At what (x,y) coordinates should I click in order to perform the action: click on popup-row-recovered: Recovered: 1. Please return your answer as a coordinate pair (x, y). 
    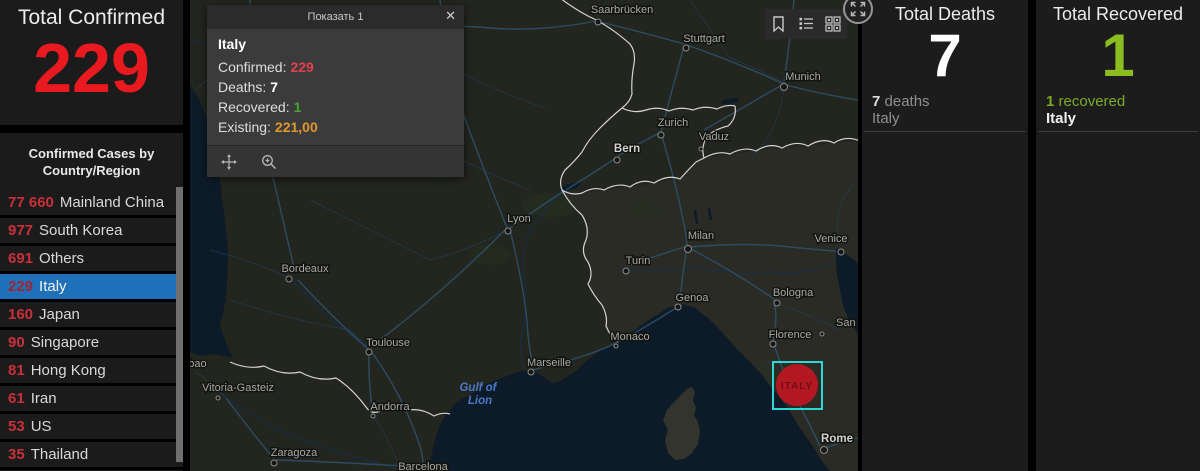
    Looking at the image, I should click on (260, 107).